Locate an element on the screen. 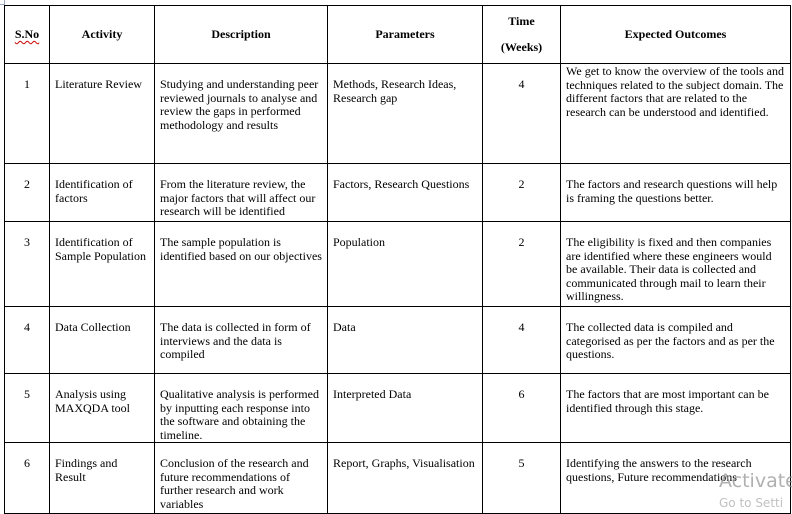  sno-value: 1 is located at coordinates (27, 84).